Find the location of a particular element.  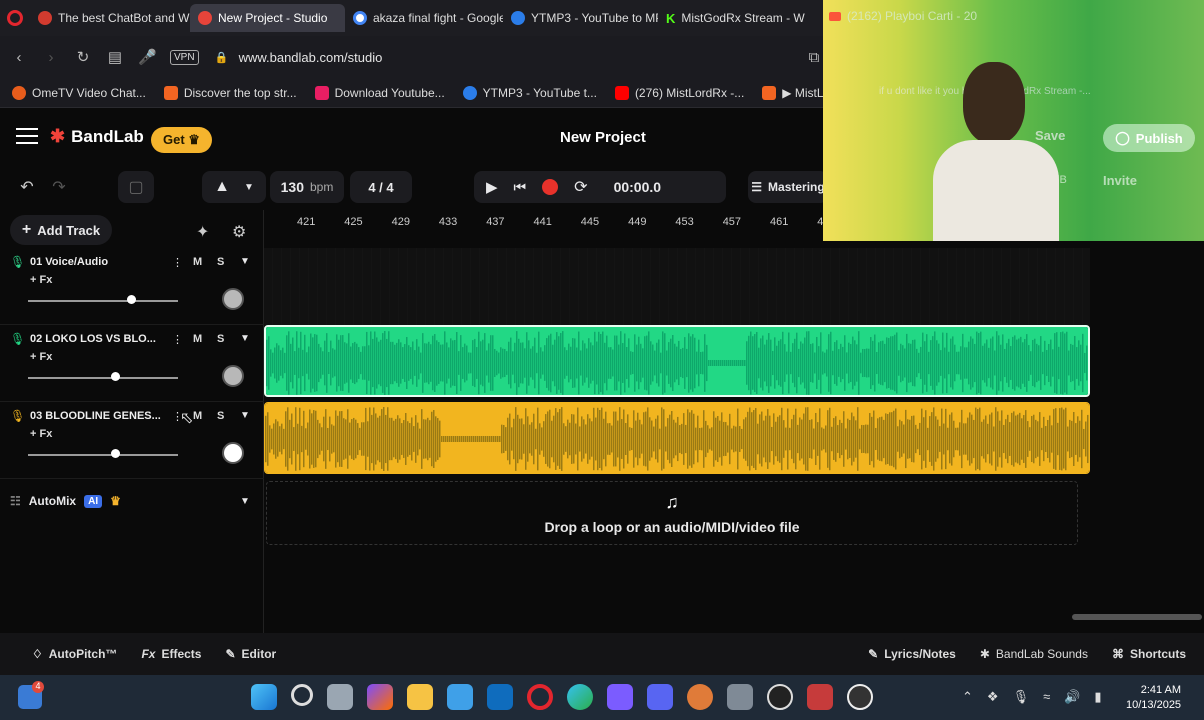

copilot-icon is located at coordinates (380, 697).